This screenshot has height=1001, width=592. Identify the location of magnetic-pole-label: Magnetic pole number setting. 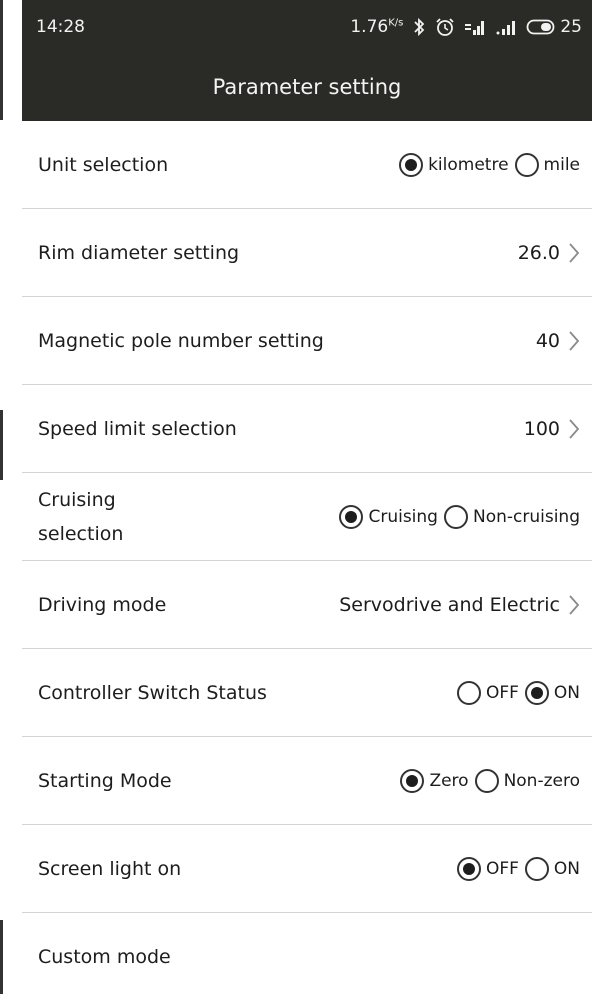
(181, 340).